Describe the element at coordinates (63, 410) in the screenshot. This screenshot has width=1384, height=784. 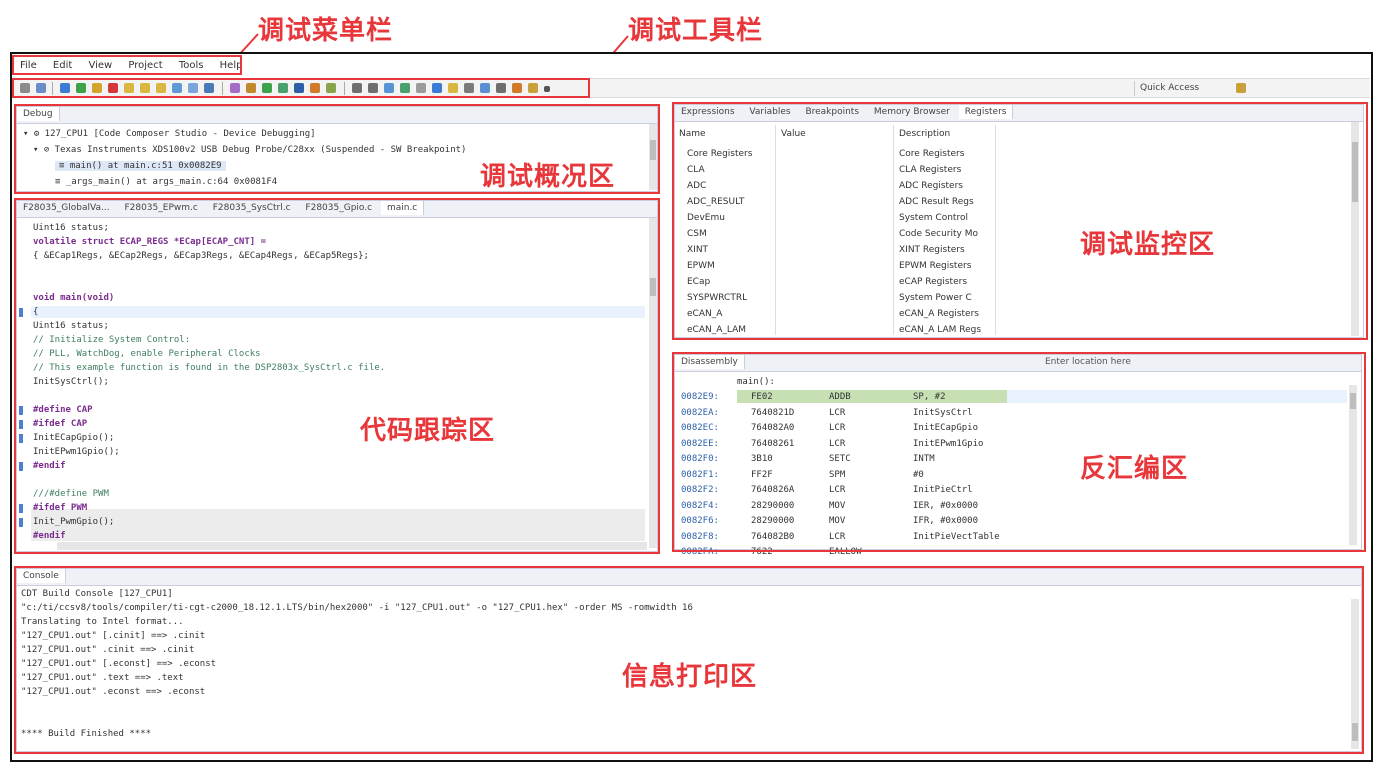
I see `code-line: #define CAP` at that location.